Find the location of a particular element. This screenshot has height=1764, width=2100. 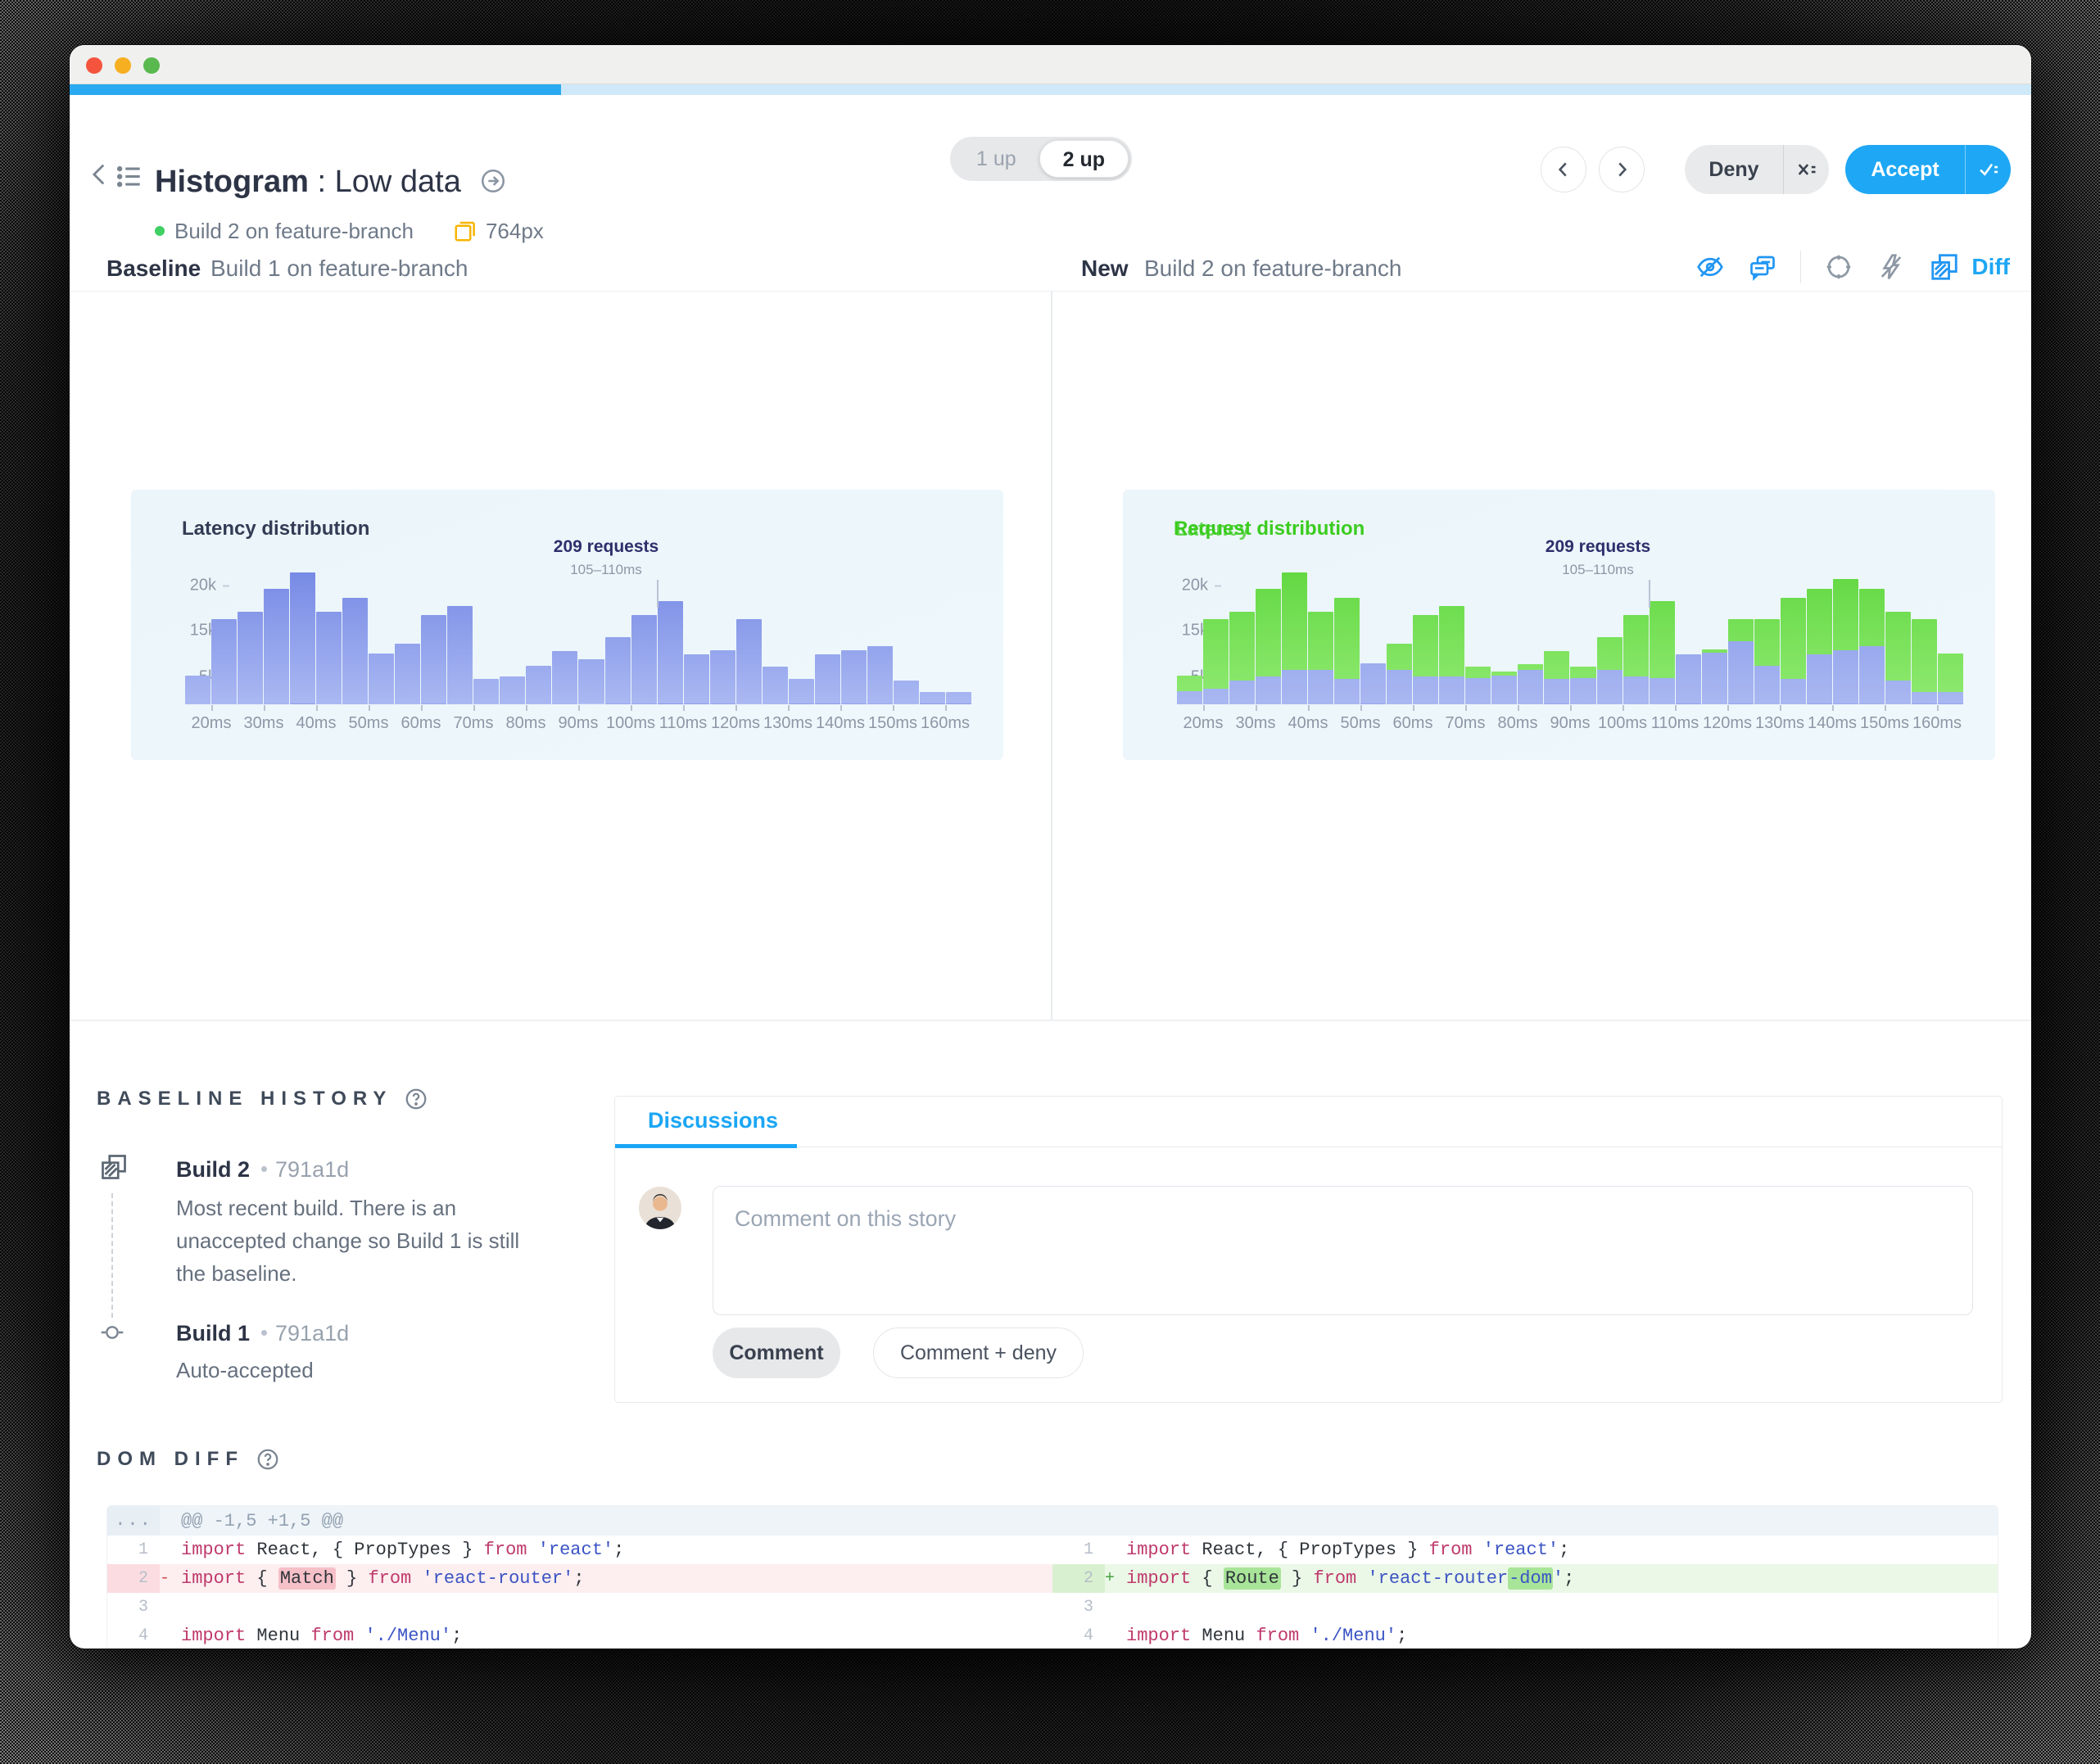

diff-build-icon is located at coordinates (114, 1167).